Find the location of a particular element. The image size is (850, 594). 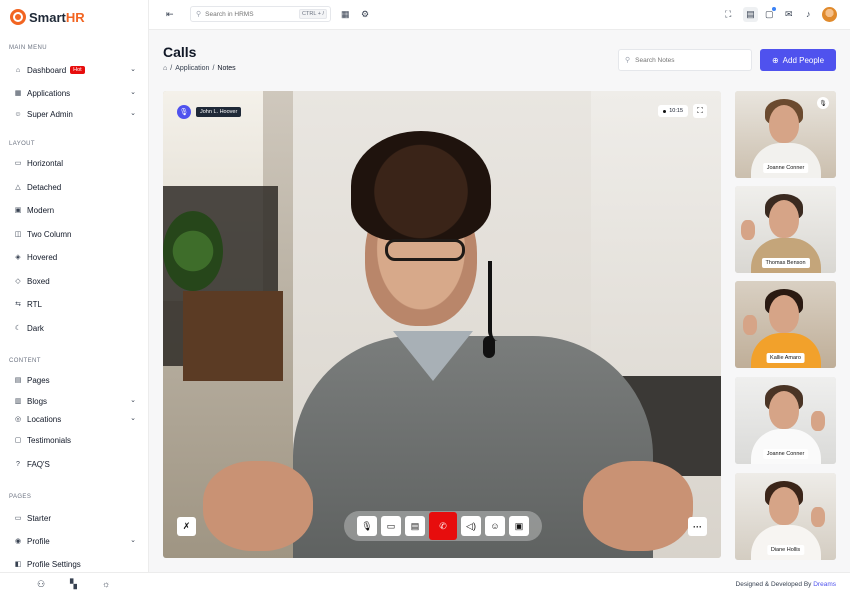

sidebar-item-profile: ◉ Profile ⌄ is located at coordinates (76, 541).